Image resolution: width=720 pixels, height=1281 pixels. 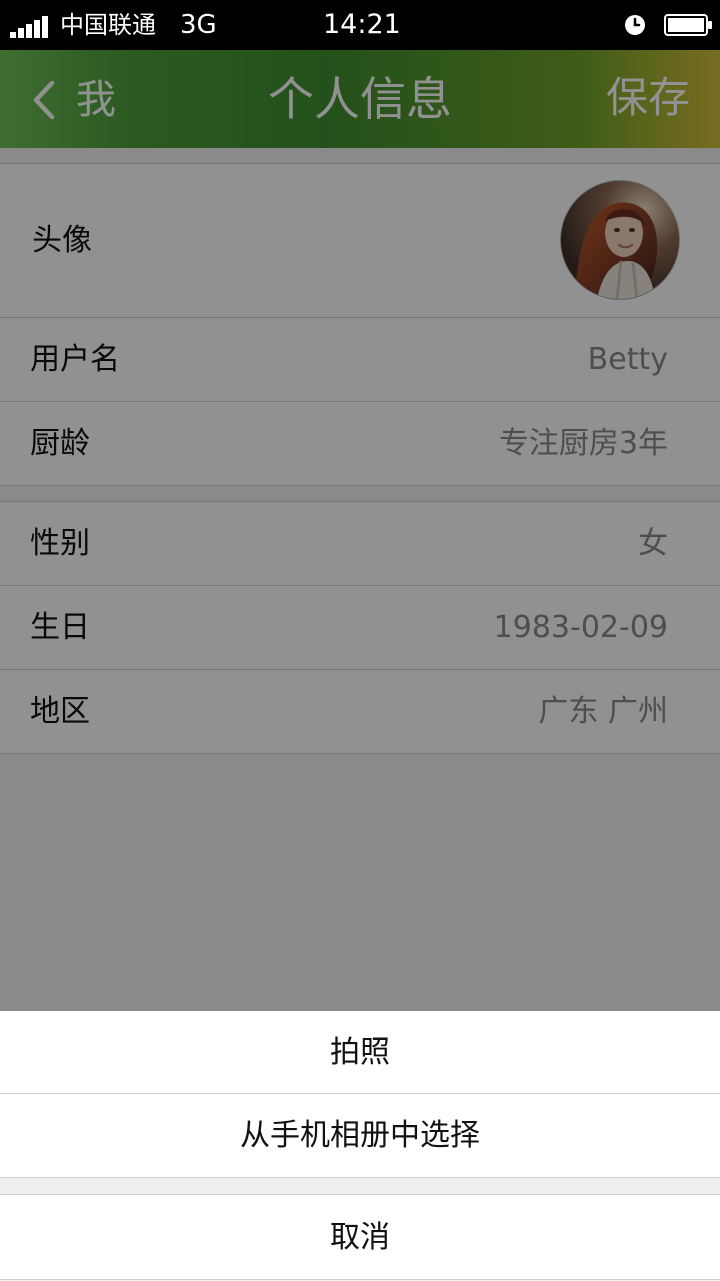 I want to click on carrier-label: 中国联通, so click(x=108, y=25).